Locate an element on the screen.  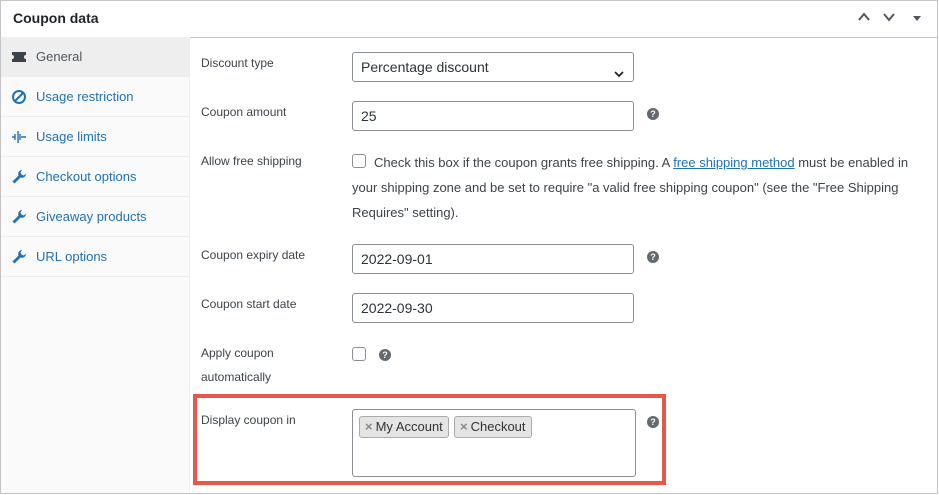
tab-label: General is located at coordinates (59, 56).